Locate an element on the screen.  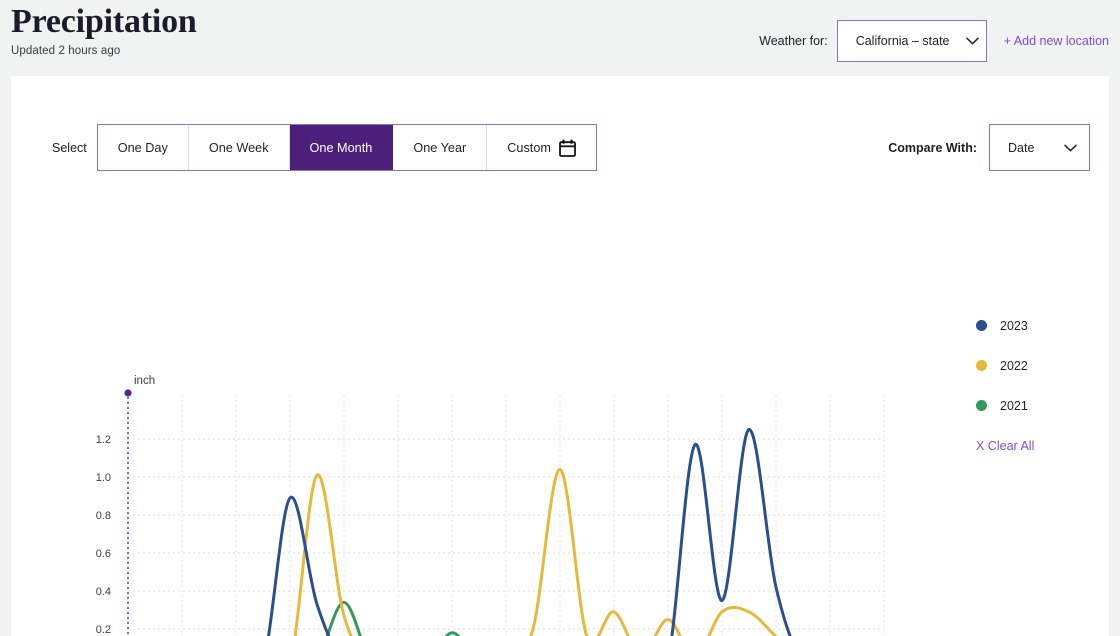
location-select-value: California – state is located at coordinates (902, 41).